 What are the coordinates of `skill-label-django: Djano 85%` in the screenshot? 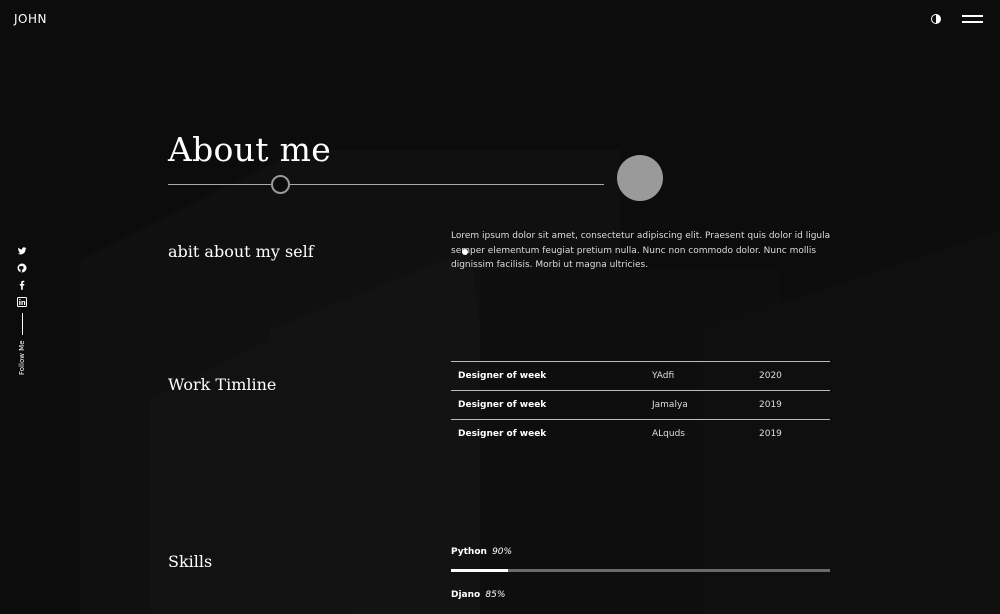 It's located at (478, 595).